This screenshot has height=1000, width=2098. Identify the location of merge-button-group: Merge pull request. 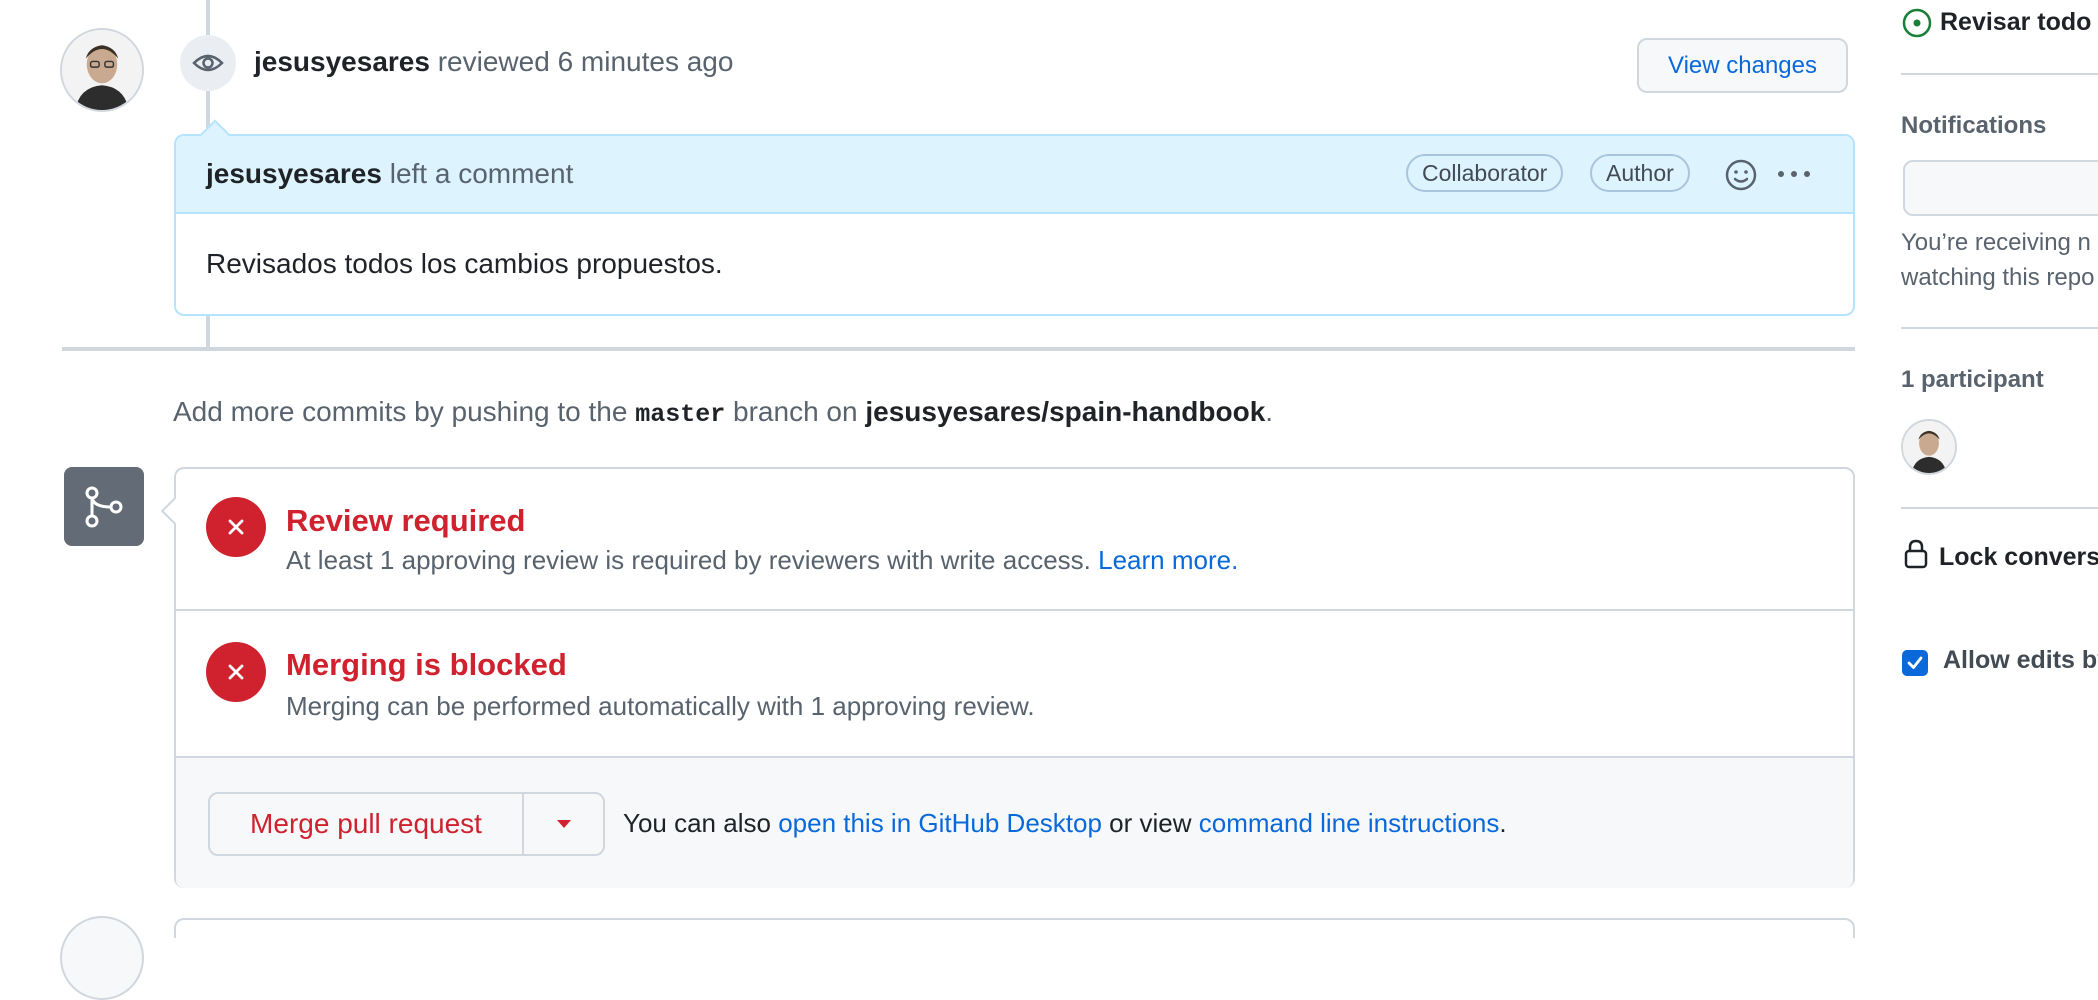
(406, 824).